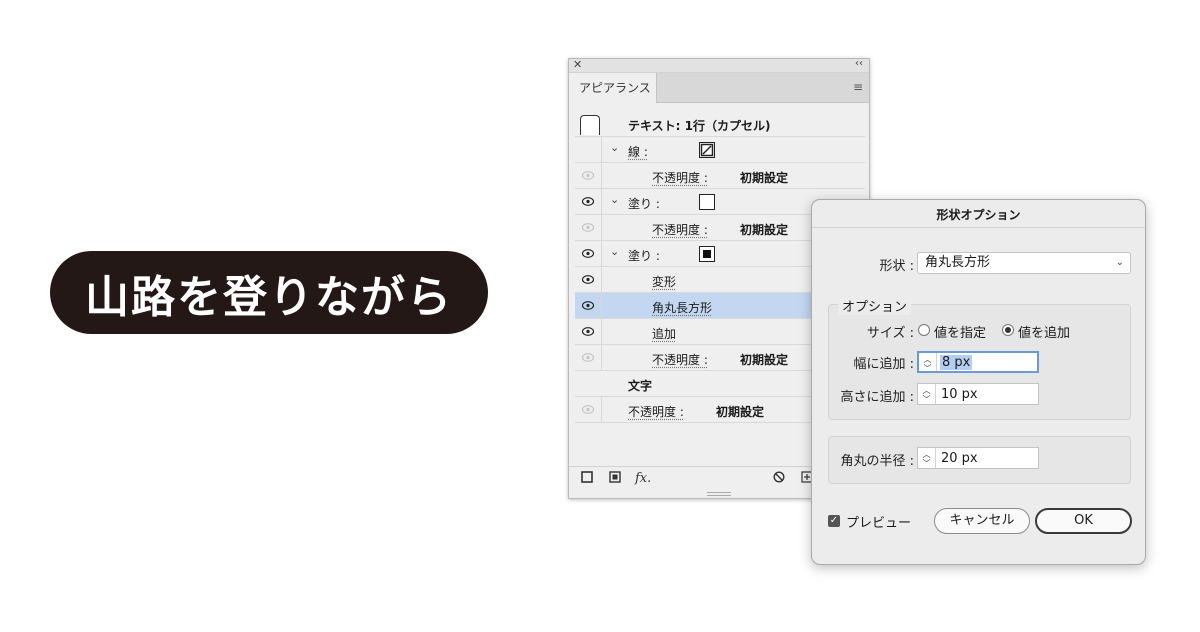  Describe the element at coordinates (875, 305) in the screenshot. I see `options-legend: オプション` at that location.